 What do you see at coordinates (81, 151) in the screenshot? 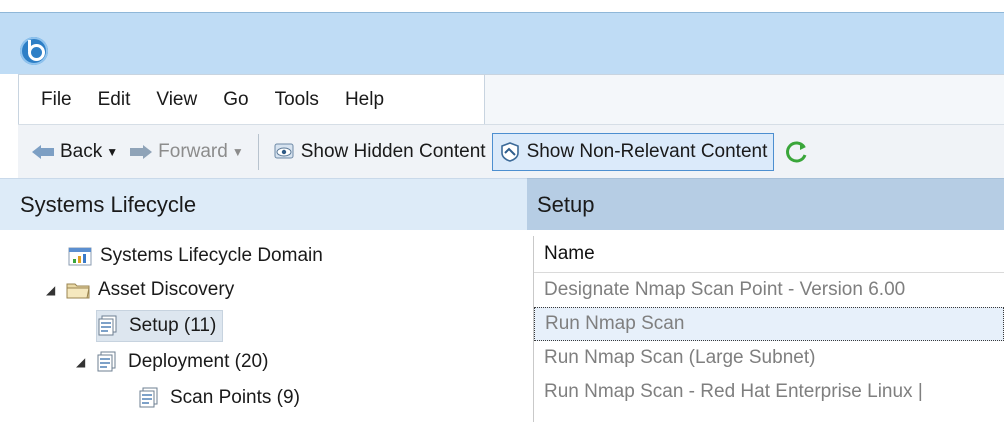
I see `back-label: Back` at bounding box center [81, 151].